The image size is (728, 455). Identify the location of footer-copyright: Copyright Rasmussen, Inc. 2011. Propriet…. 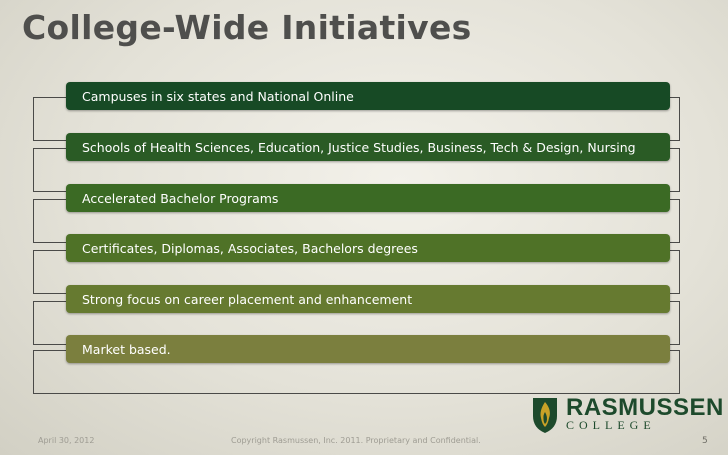
(356, 440).